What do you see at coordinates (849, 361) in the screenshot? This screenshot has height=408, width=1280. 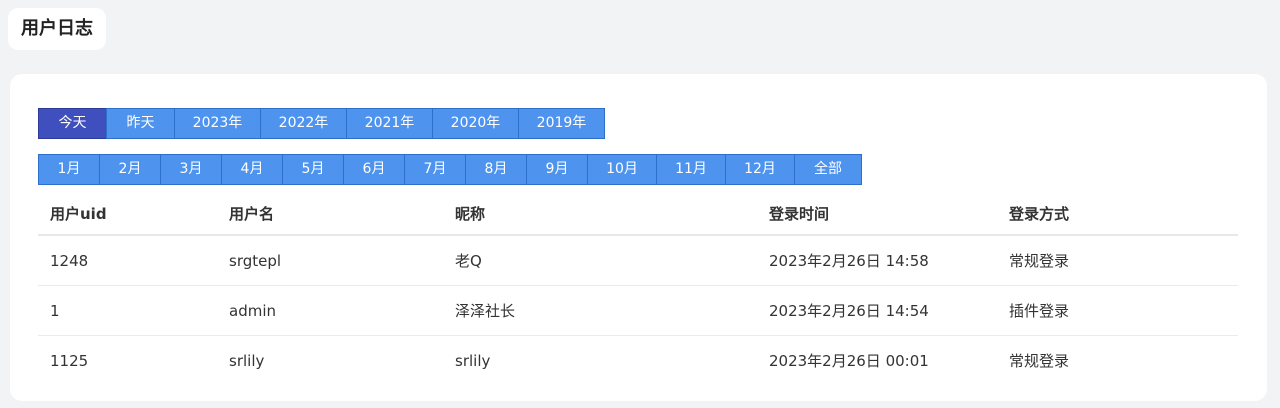 I see `cell-login-time: 2023年2月26日 00:01` at bounding box center [849, 361].